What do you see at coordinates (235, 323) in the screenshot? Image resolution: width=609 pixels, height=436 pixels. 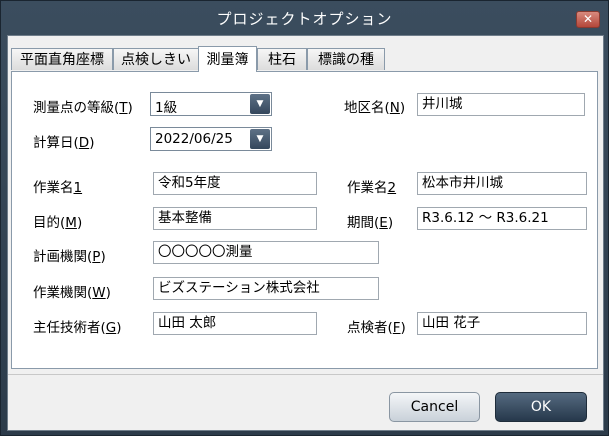 I see `chief-input: 山田 太郎` at bounding box center [235, 323].